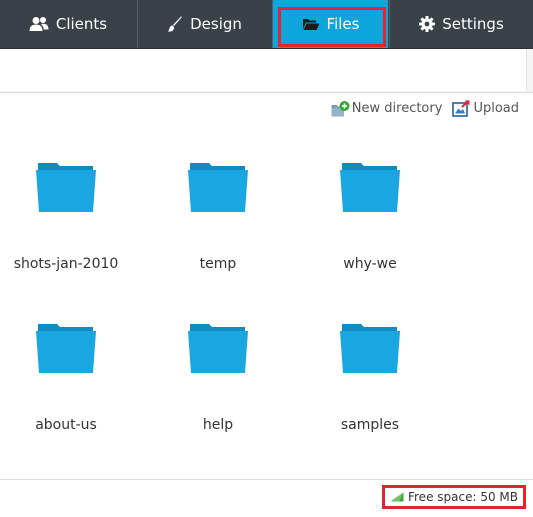 Image resolution: width=533 pixels, height=517 pixels. Describe the element at coordinates (218, 383) in the screenshot. I see `folder-item: help` at that location.